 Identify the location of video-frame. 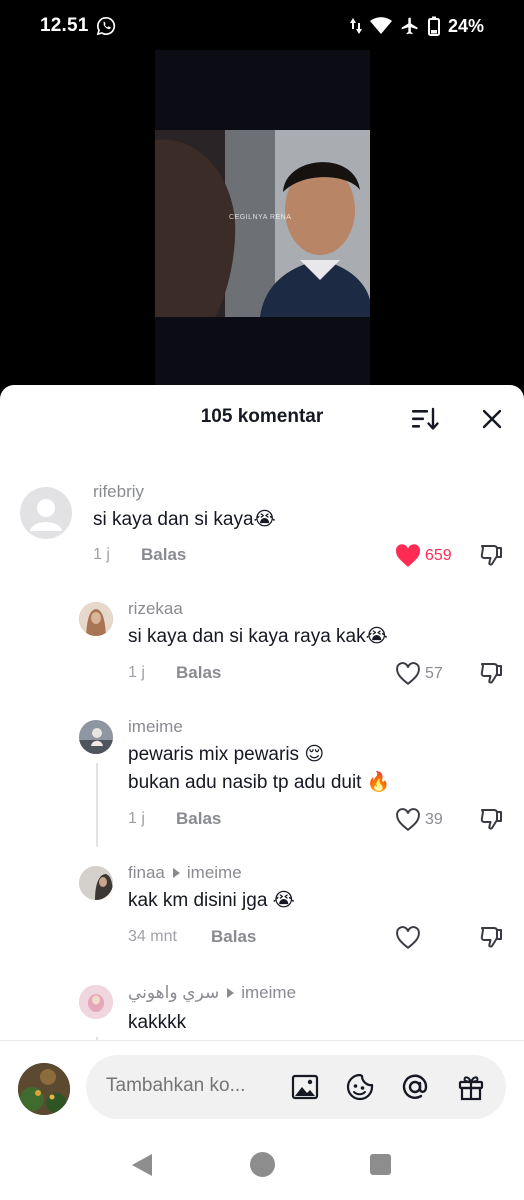
(262, 223).